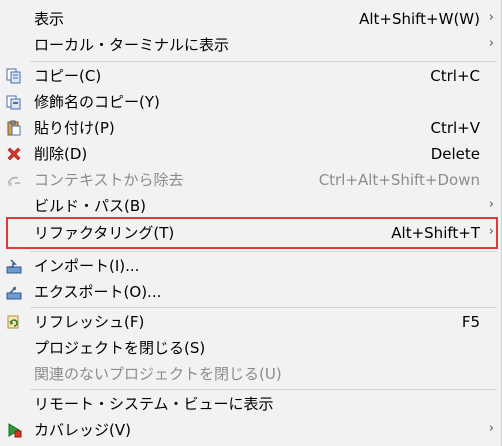 Image resolution: width=502 pixels, height=446 pixels. I want to click on menu-item-label: プロジェクトを閉じる(S), so click(120, 348).